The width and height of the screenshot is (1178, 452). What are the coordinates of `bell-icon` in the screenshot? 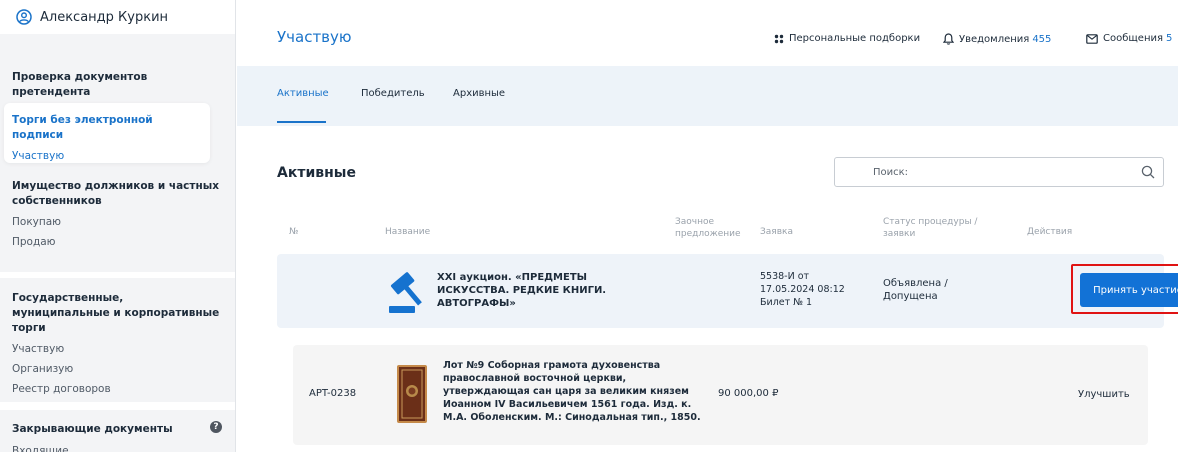 It's located at (948, 39).